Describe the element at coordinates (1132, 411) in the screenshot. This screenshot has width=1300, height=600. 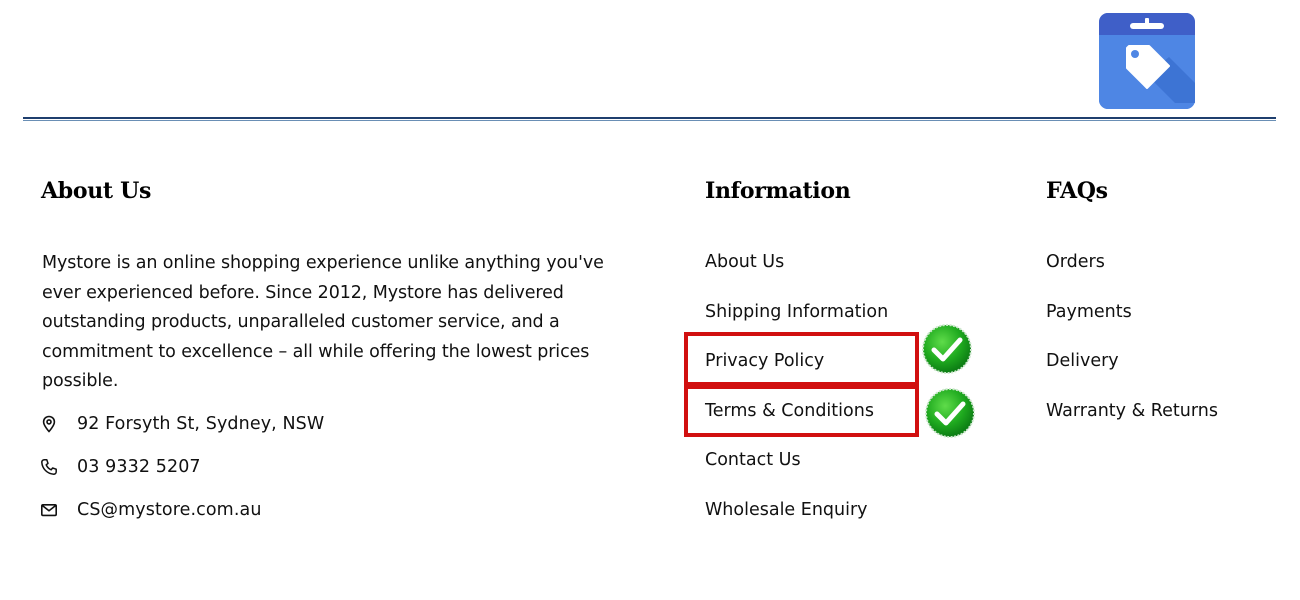
I see `faq-link-warranty-returns: Warranty & Returns` at that location.